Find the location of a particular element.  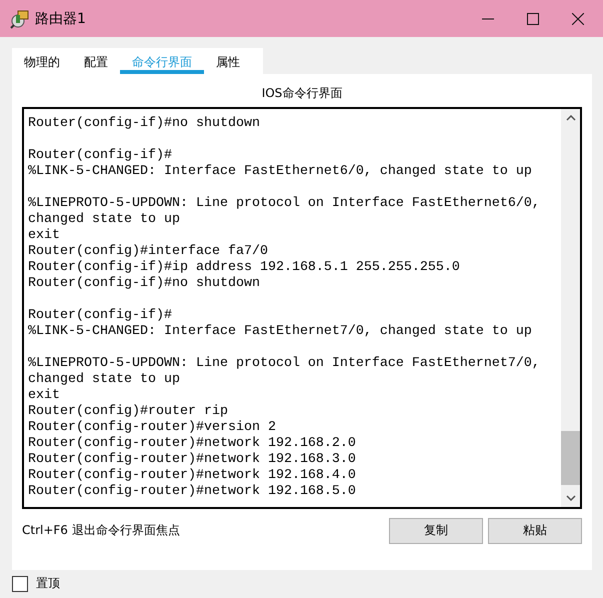

scroll-thumb is located at coordinates (570, 458).